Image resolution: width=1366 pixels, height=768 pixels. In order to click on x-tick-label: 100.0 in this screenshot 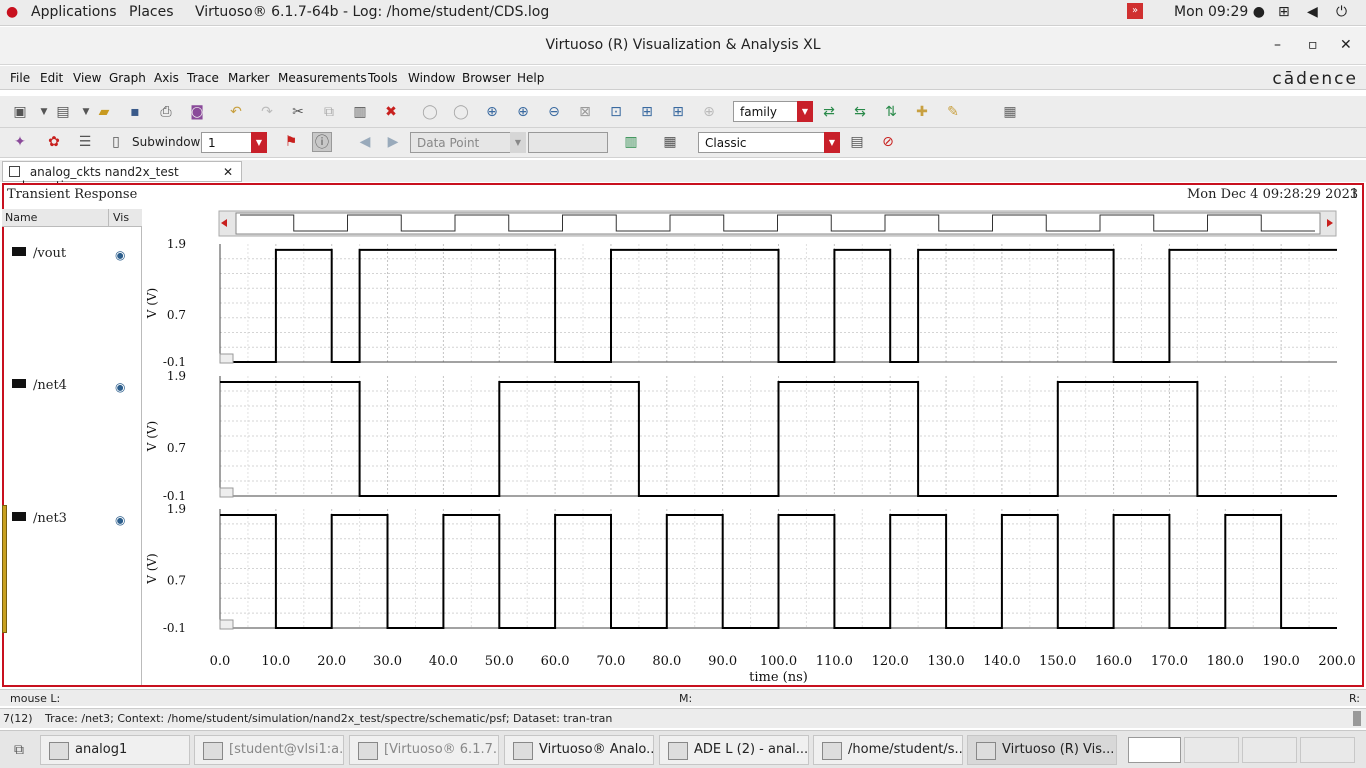, I will do `click(778, 661)`.